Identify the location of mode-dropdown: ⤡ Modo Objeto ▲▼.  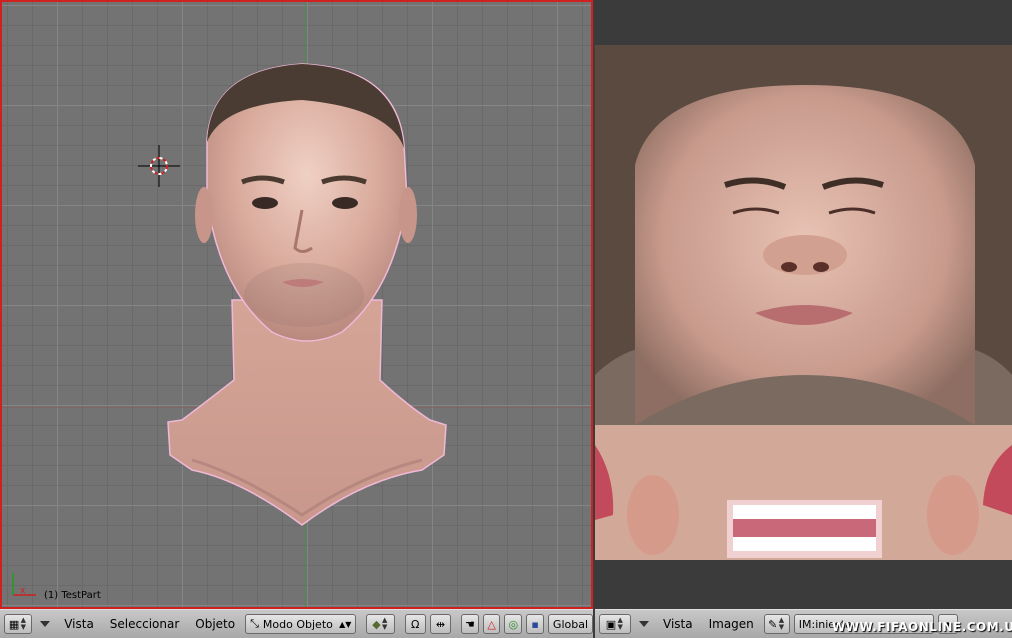
(301, 624).